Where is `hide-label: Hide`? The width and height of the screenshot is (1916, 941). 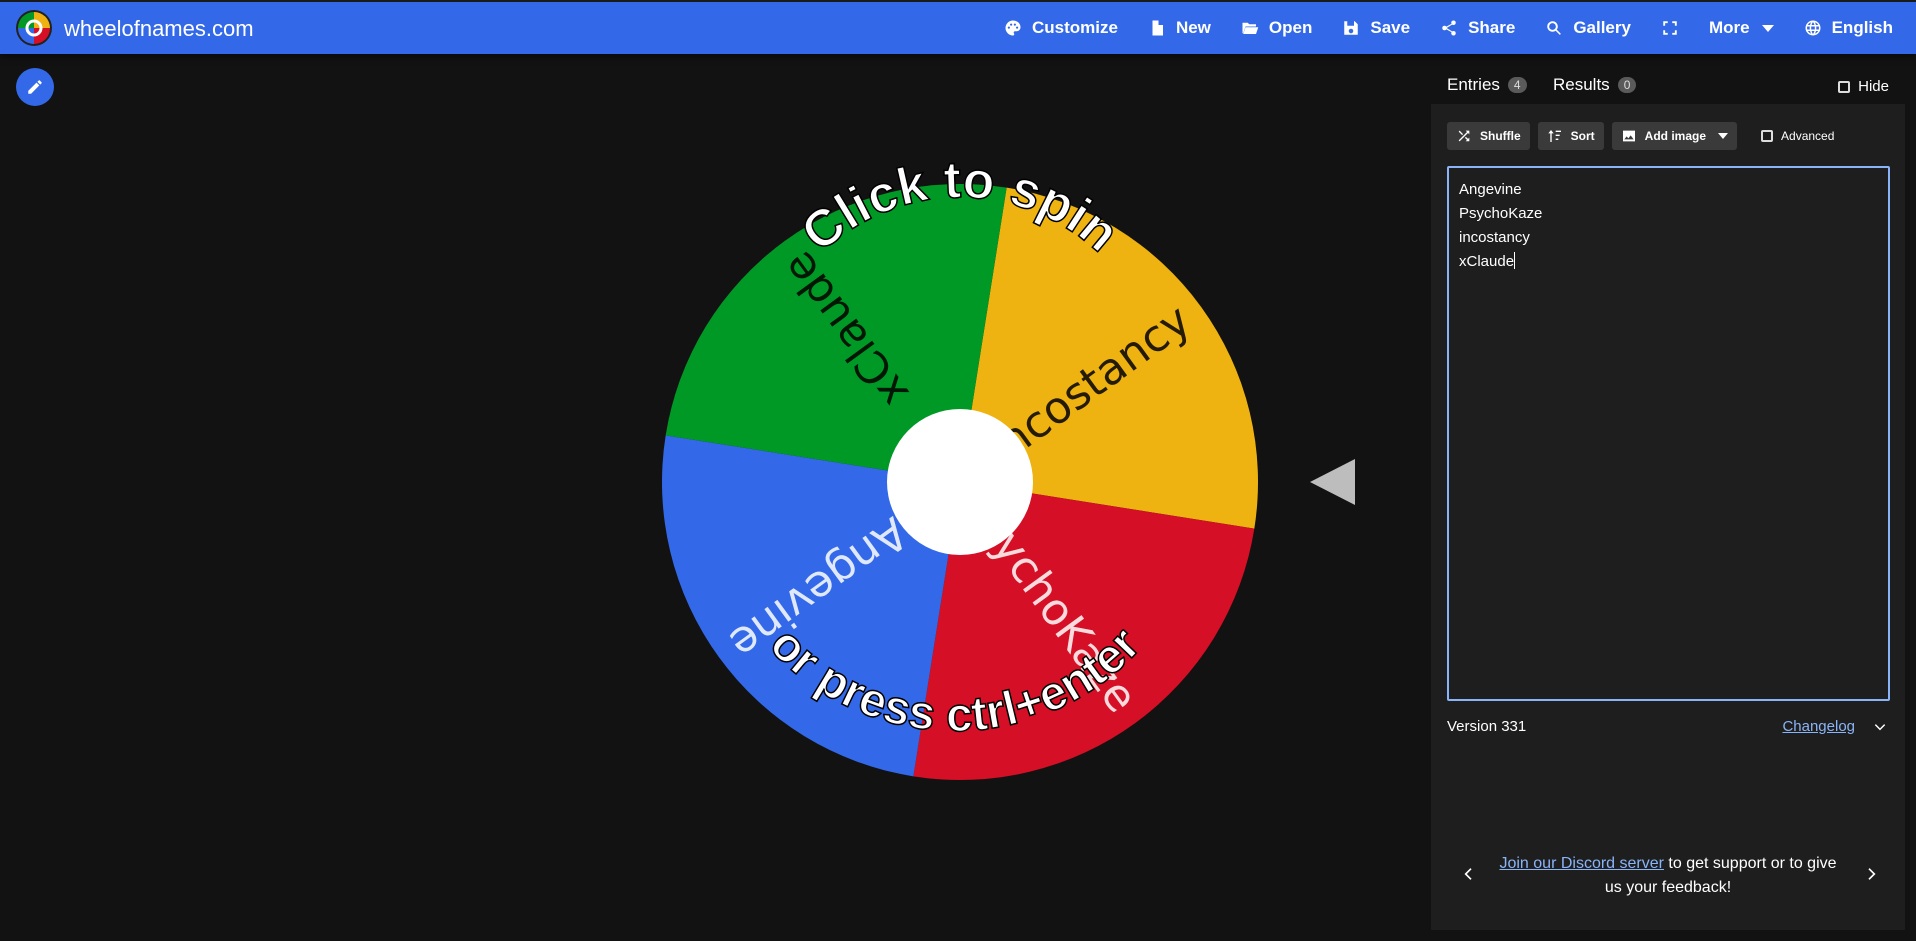
hide-label: Hide is located at coordinates (1873, 86).